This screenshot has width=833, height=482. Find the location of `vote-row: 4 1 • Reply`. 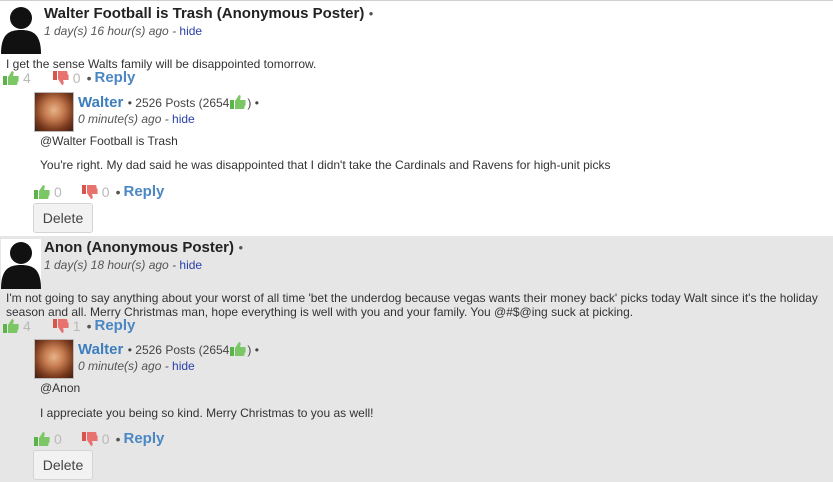

vote-row: 4 1 • Reply is located at coordinates (68, 325).